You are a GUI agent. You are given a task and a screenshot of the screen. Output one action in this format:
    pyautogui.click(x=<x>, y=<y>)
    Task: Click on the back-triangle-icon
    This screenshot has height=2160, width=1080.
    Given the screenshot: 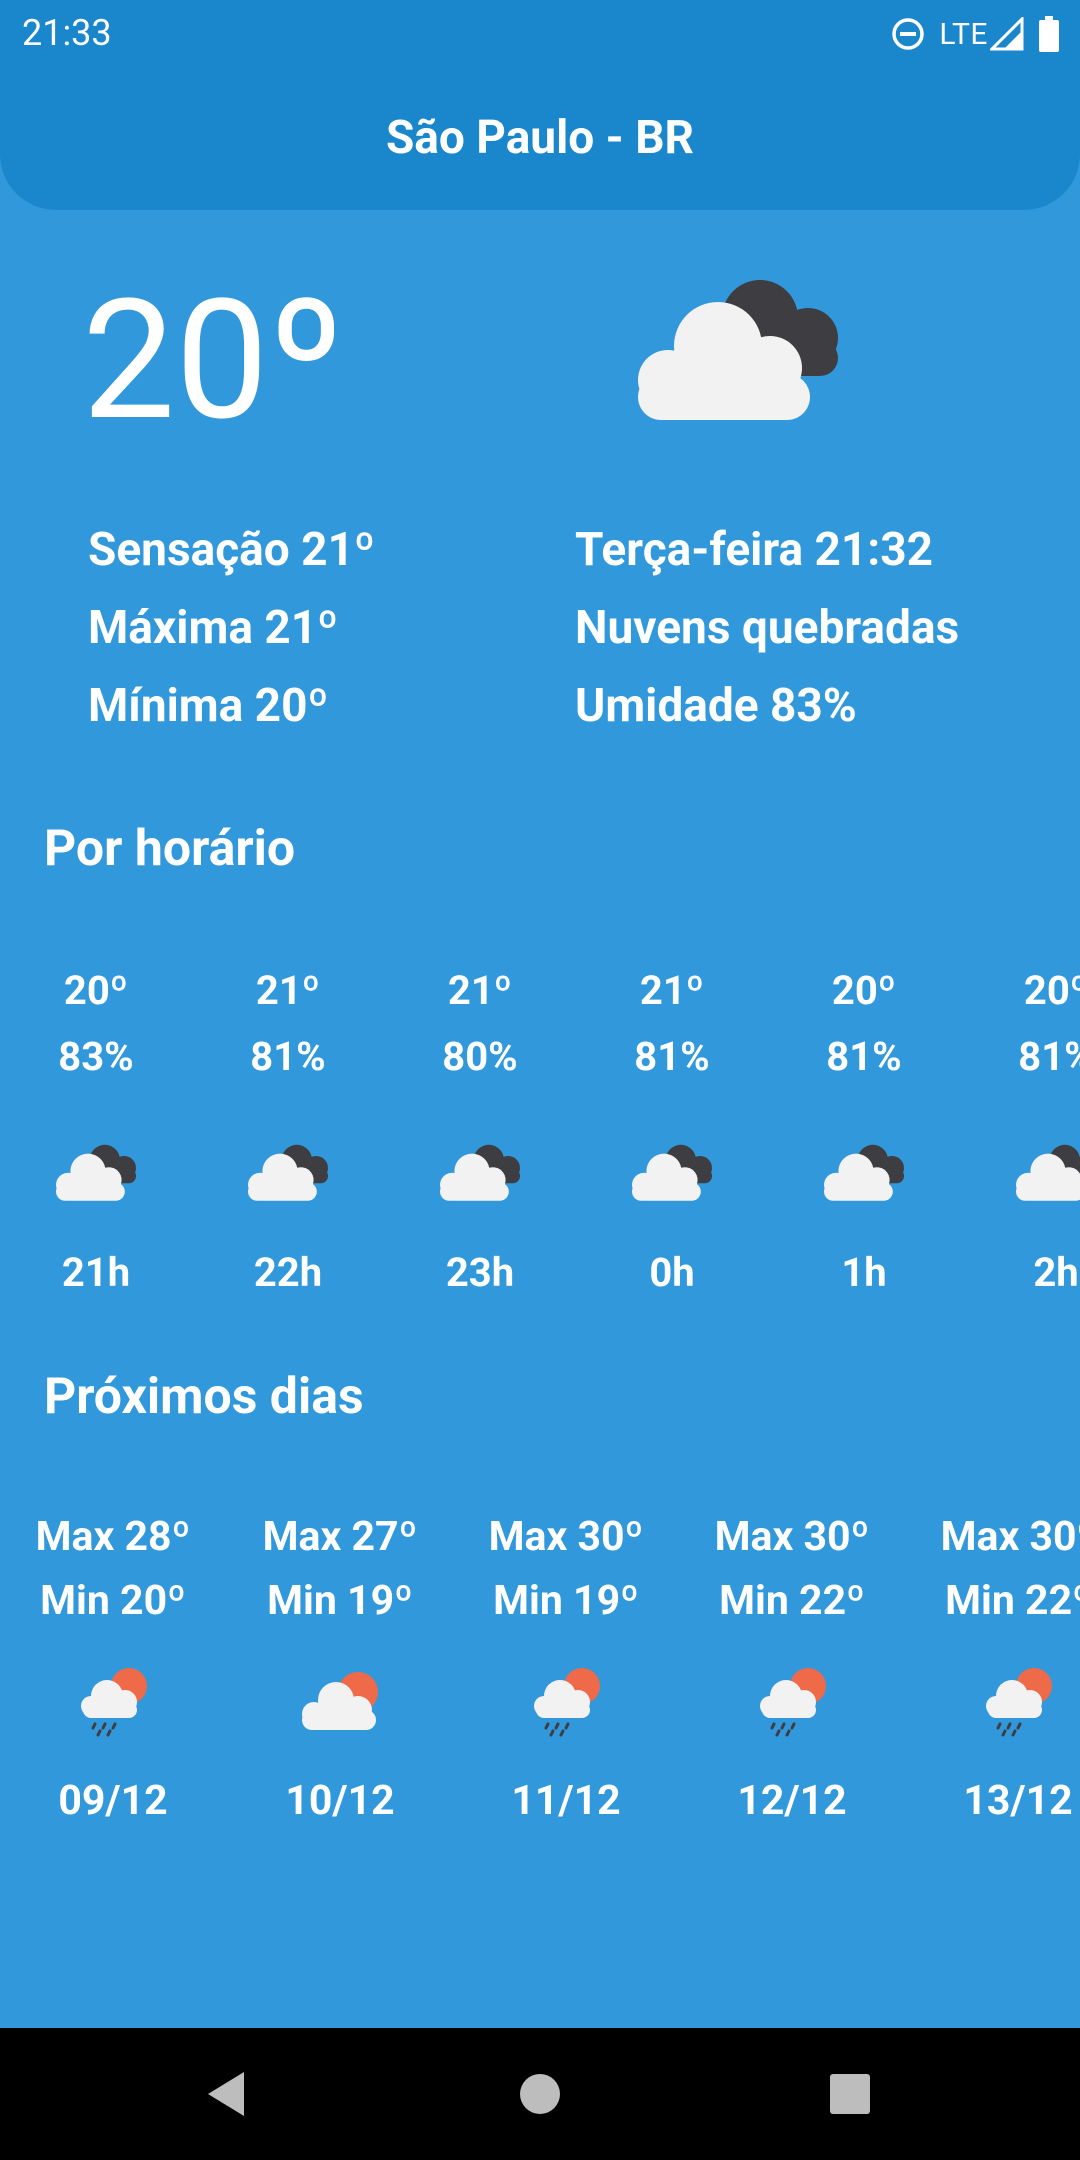 What is the action you would take?
    pyautogui.click(x=226, y=2094)
    